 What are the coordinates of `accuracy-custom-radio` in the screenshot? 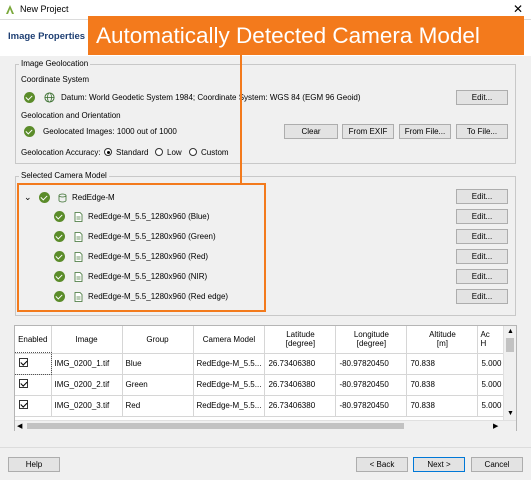 It's located at (193, 152).